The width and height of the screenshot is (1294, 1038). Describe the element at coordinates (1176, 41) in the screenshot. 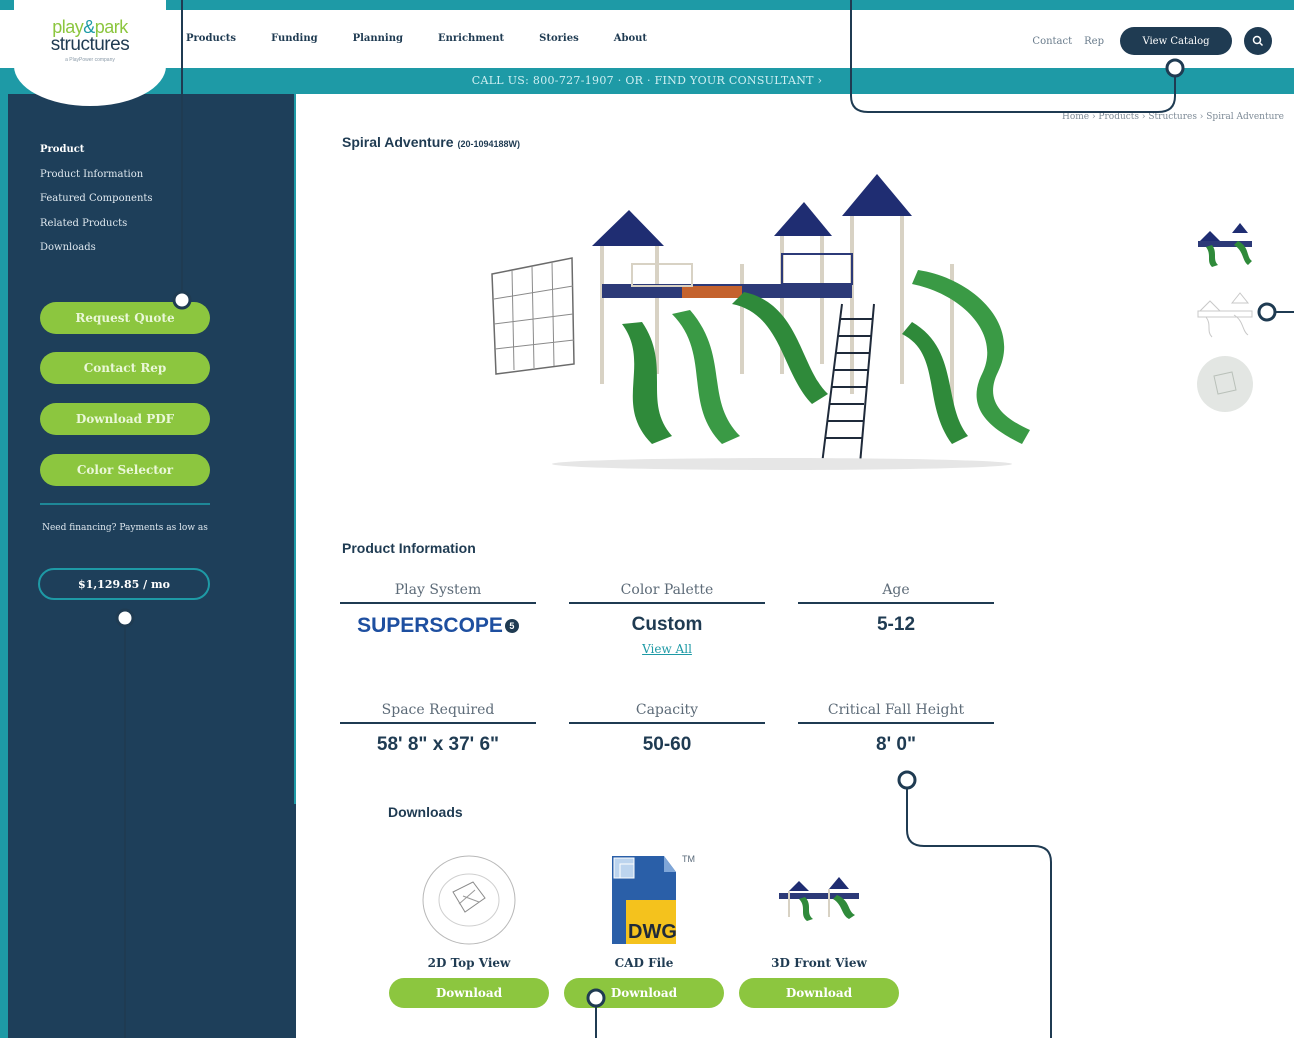

I see `view-catalog-button: View Catalog` at that location.